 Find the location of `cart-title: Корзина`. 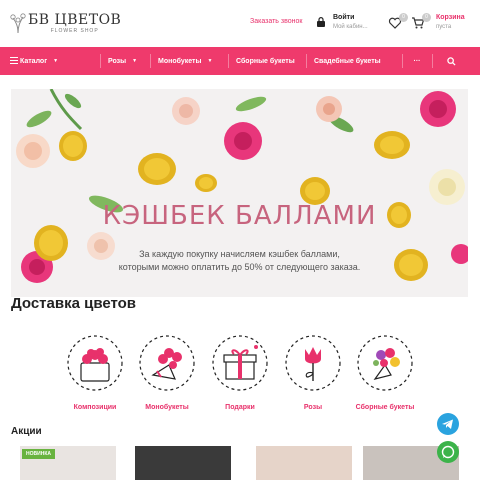

cart-title: Корзина is located at coordinates (450, 17).